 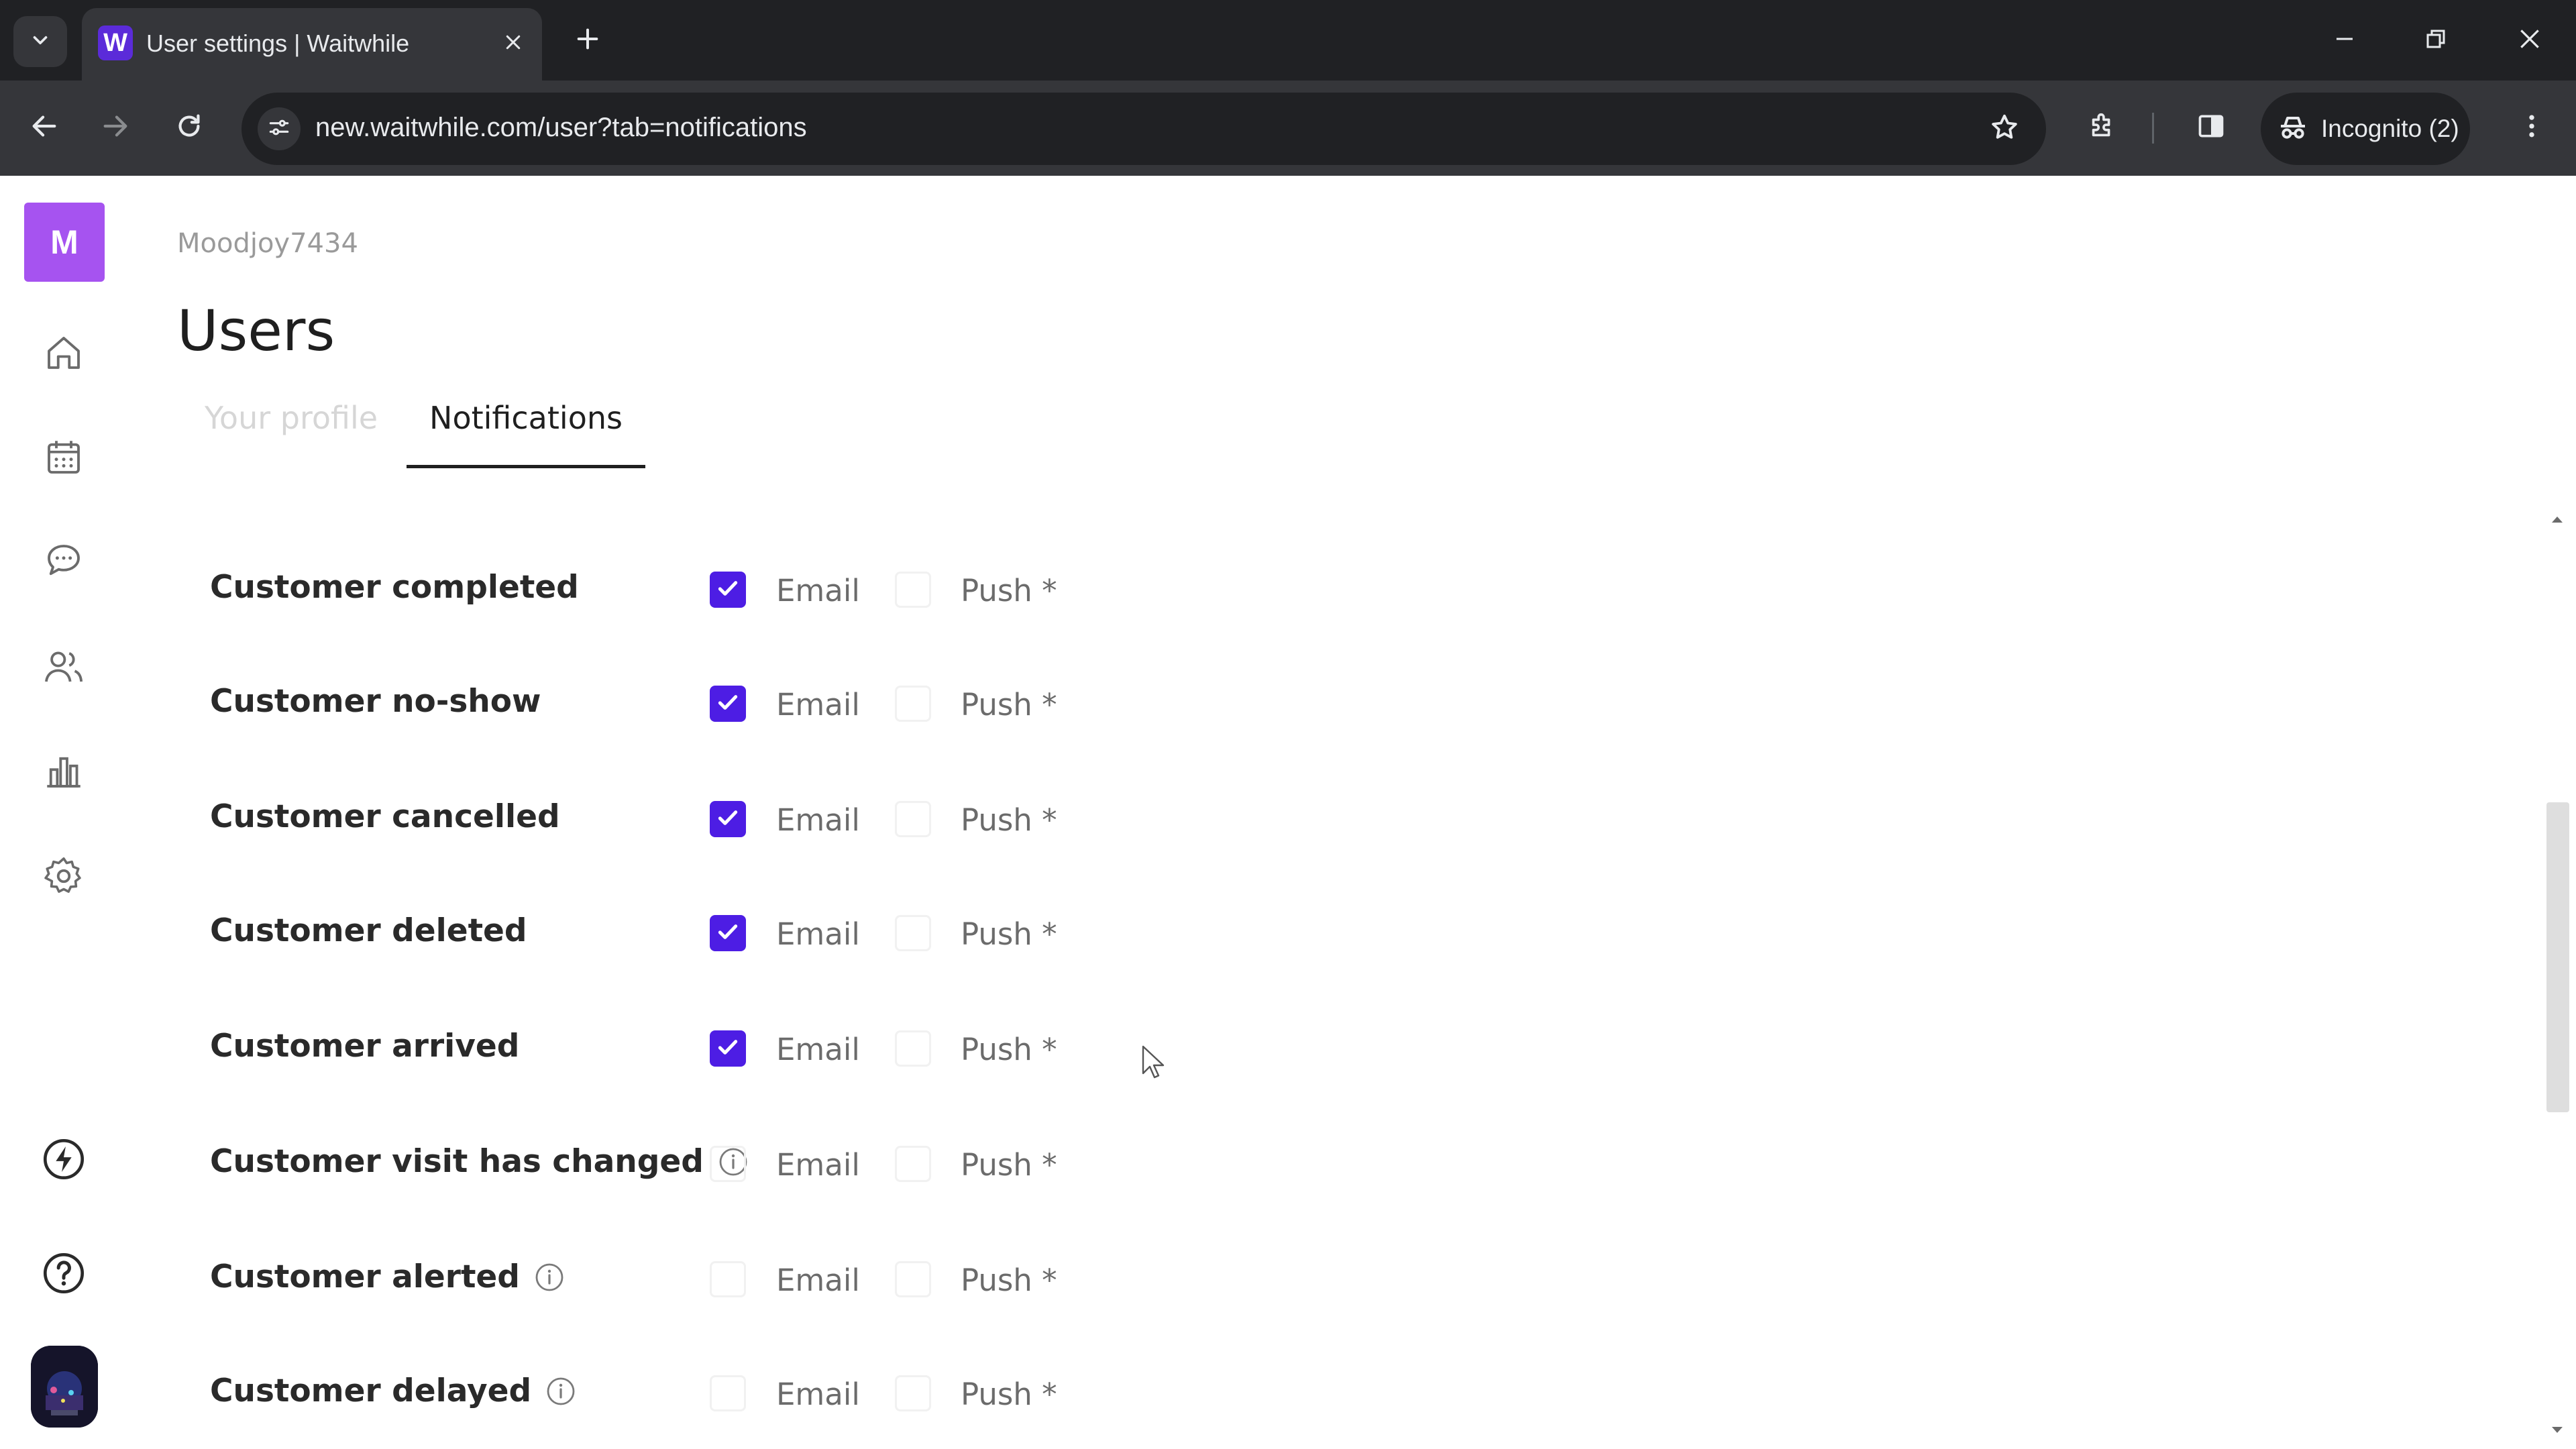 I want to click on nav-settings, so click(x=64, y=877).